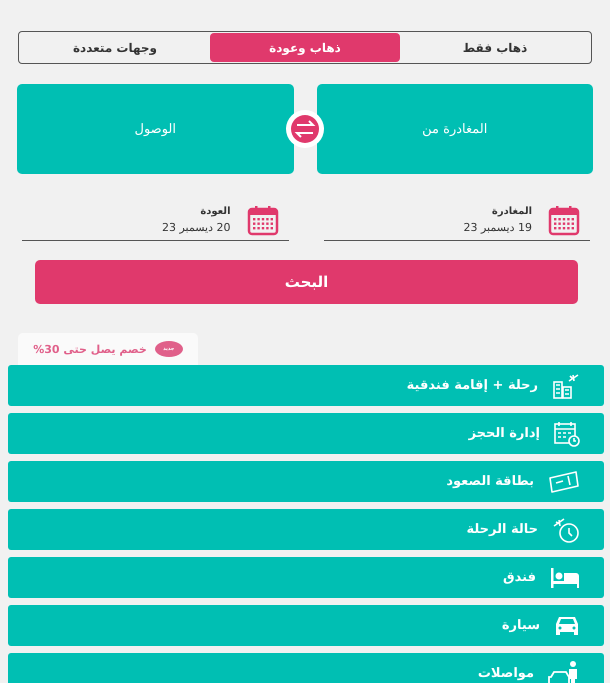  Describe the element at coordinates (457, 221) in the screenshot. I see `date-field: المغادرة 19 ديسمبر 23` at that location.